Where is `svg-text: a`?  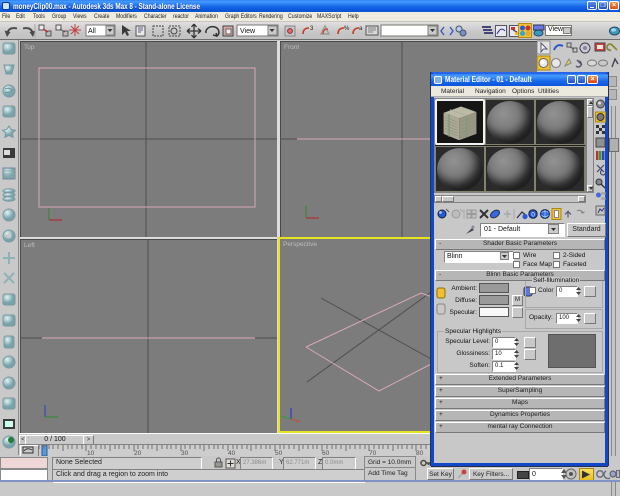 svg-text: a is located at coordinates (361, 29).